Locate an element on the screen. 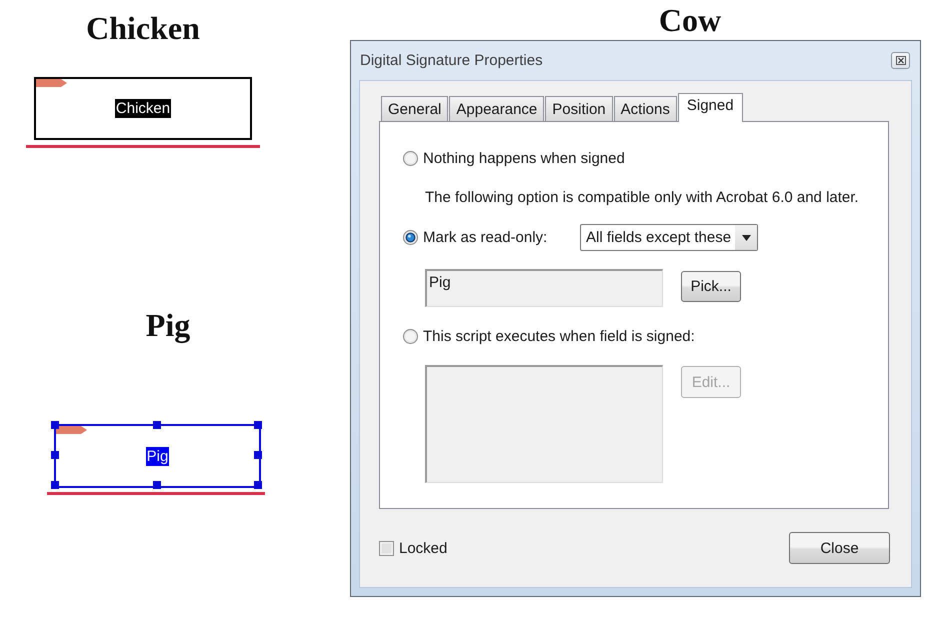 This screenshot has width=942, height=630. window-close-button is located at coordinates (900, 60).